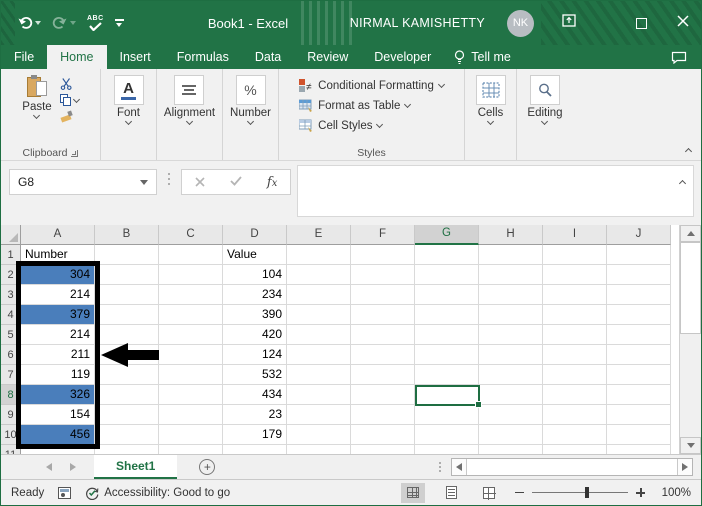 This screenshot has height=506, width=702. What do you see at coordinates (255, 449) in the screenshot?
I see `cell-d11` at bounding box center [255, 449].